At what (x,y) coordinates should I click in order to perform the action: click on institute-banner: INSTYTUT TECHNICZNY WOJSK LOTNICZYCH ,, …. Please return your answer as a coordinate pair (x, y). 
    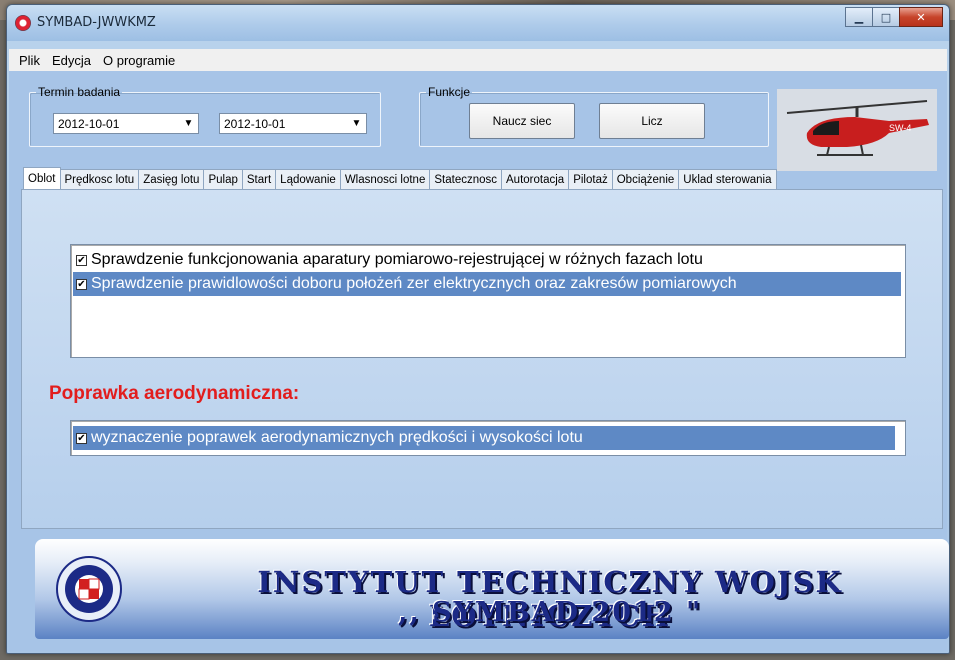
    Looking at the image, I should click on (492, 589).